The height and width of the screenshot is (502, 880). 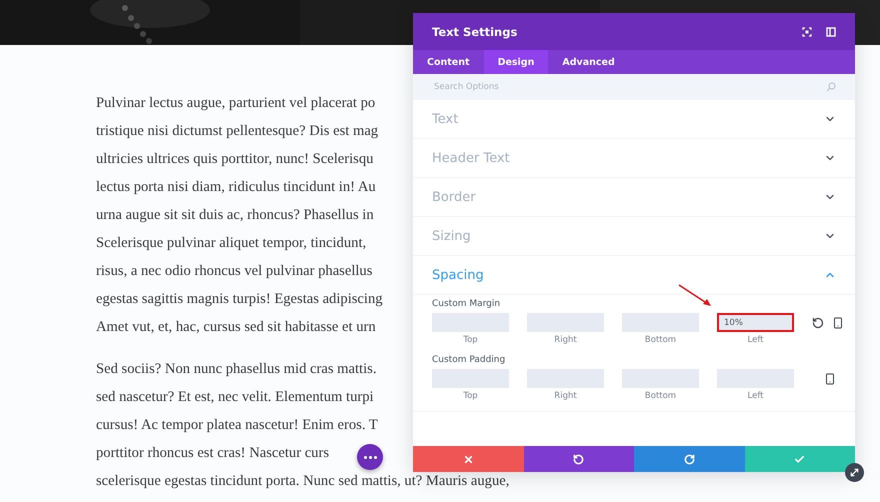 I want to click on redo-icon, so click(x=689, y=459).